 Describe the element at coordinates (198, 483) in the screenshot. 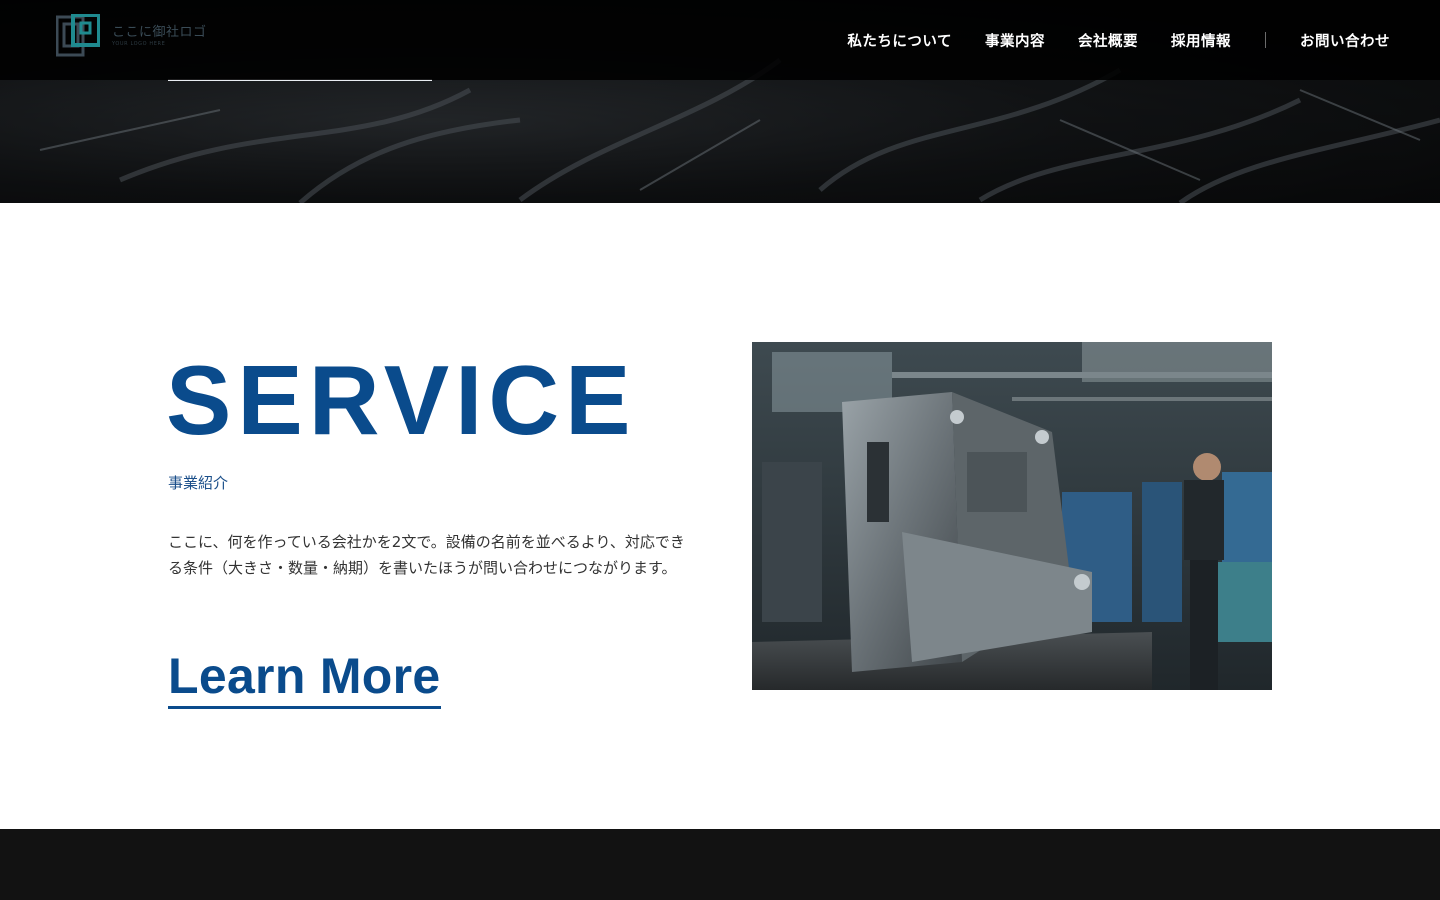

I see `service-subtitle: 事業紹介` at that location.